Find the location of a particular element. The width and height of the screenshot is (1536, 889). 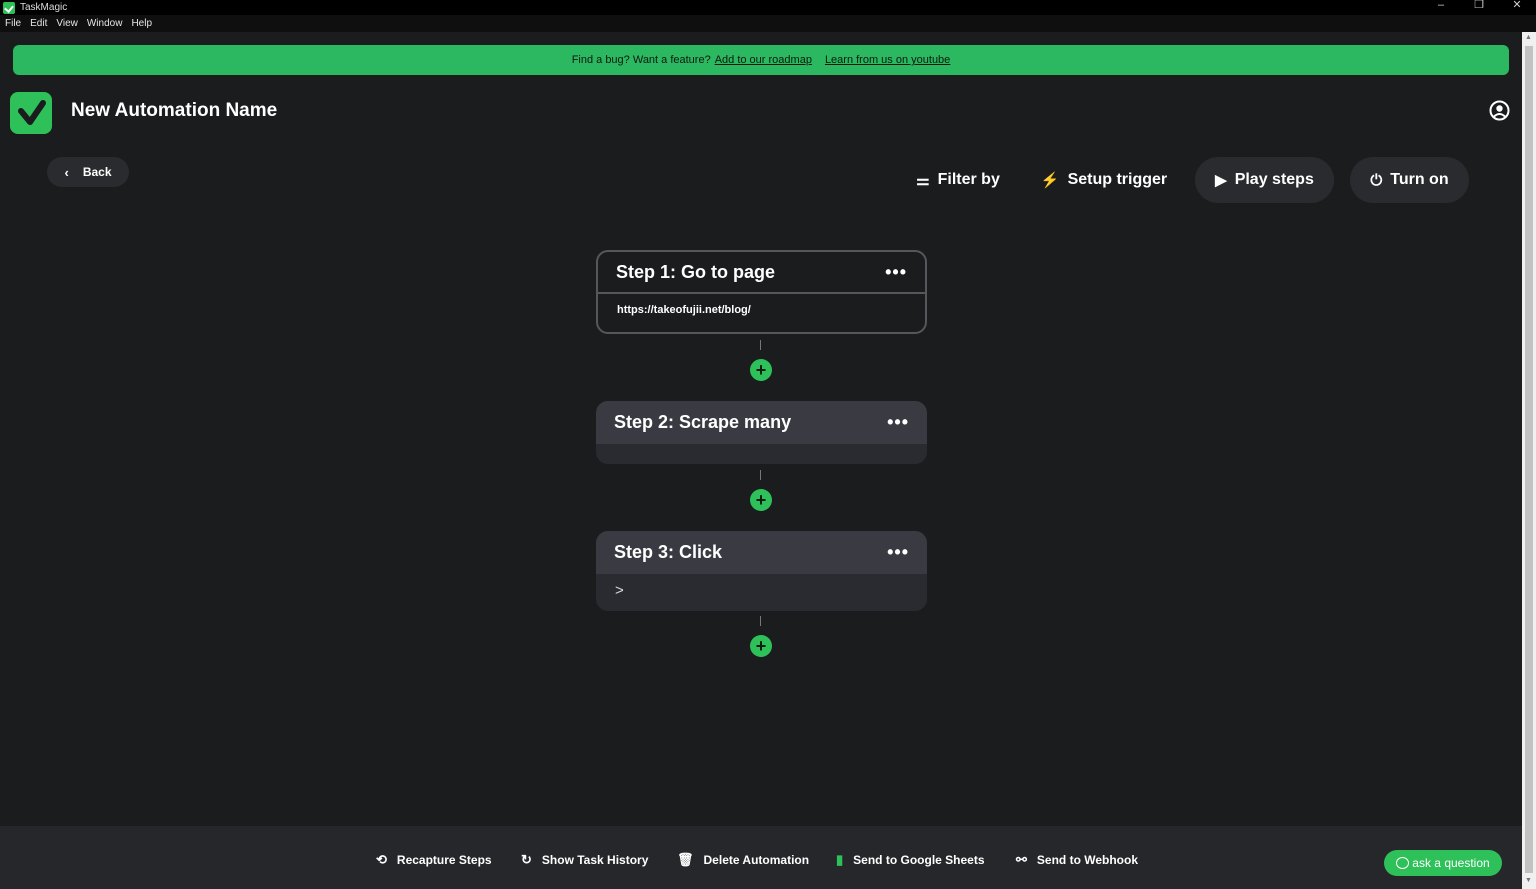

ask-label: ask a question is located at coordinates (1451, 863).